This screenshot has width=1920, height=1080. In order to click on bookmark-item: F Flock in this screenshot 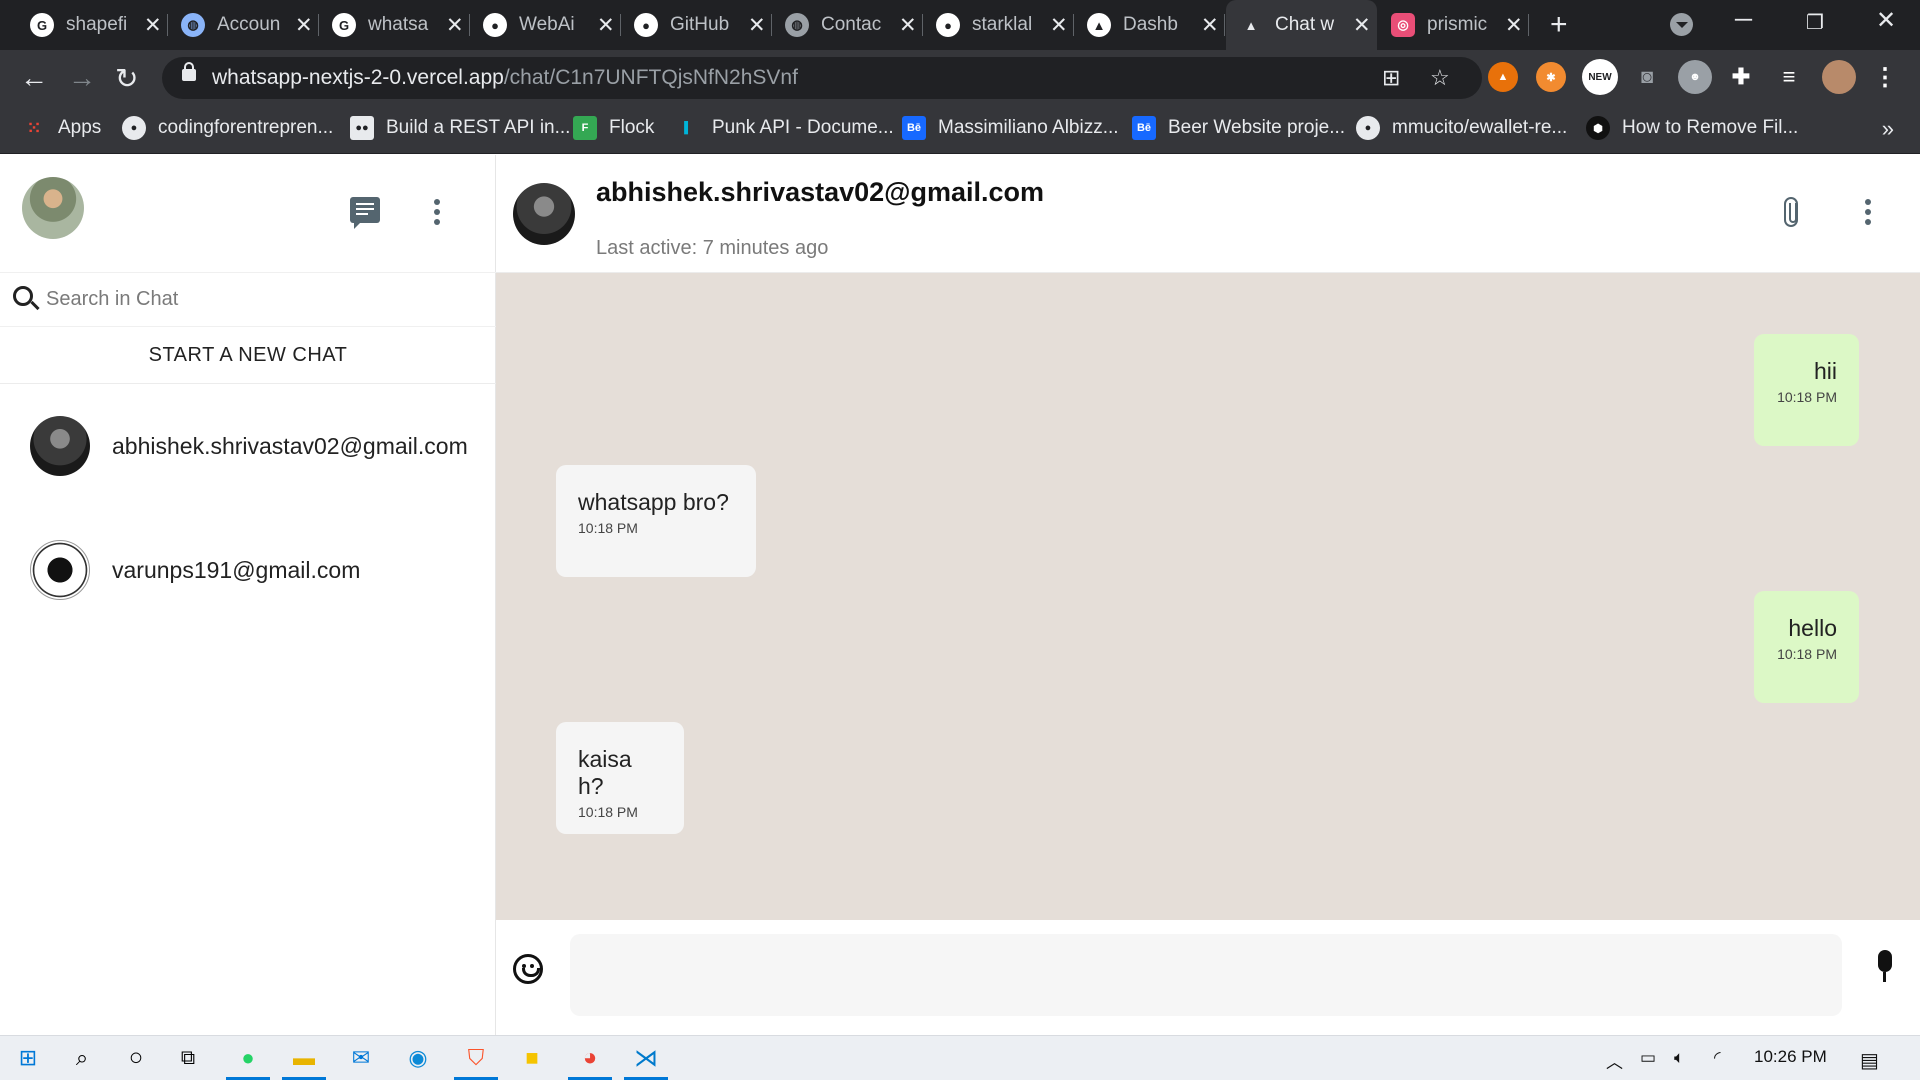, I will do `click(613, 128)`.